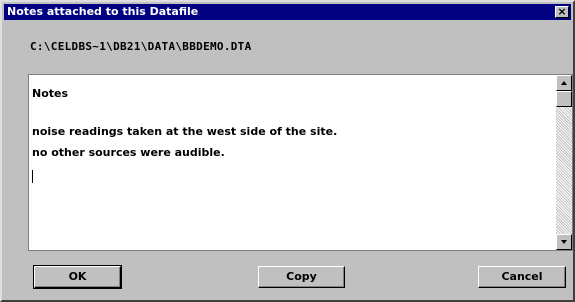  I want to click on arrow-up-icon, so click(564, 83).